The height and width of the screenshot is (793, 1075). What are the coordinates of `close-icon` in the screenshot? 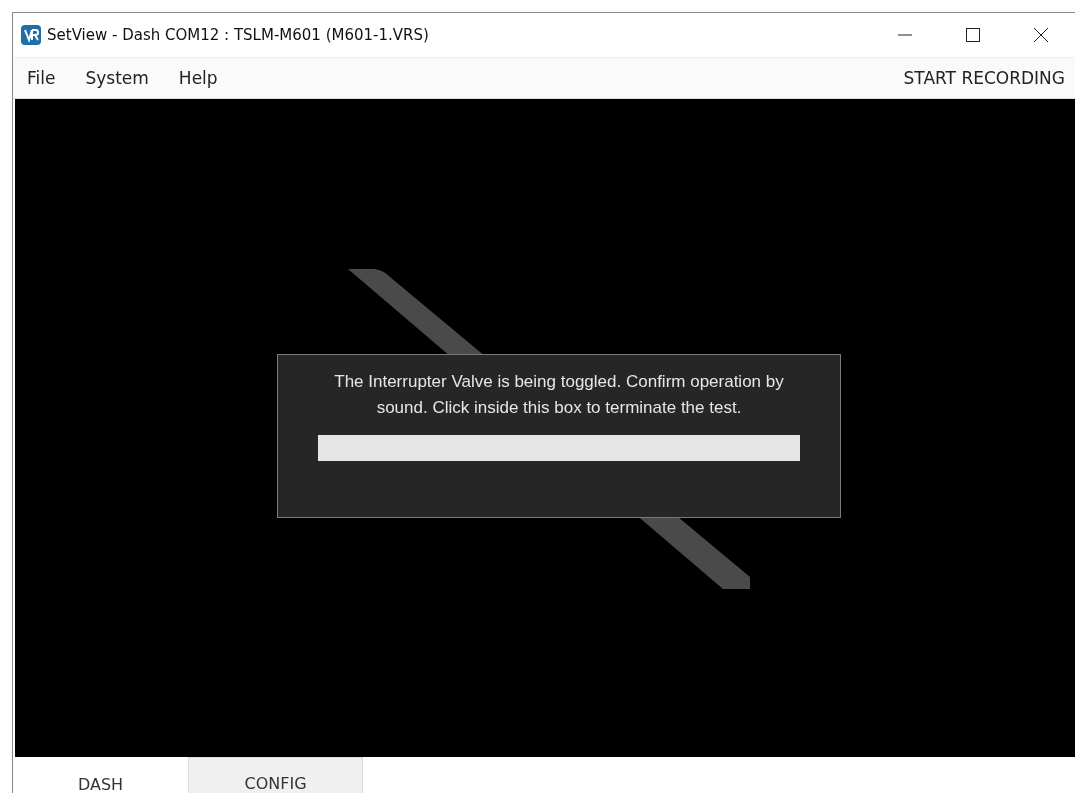 It's located at (1041, 35).